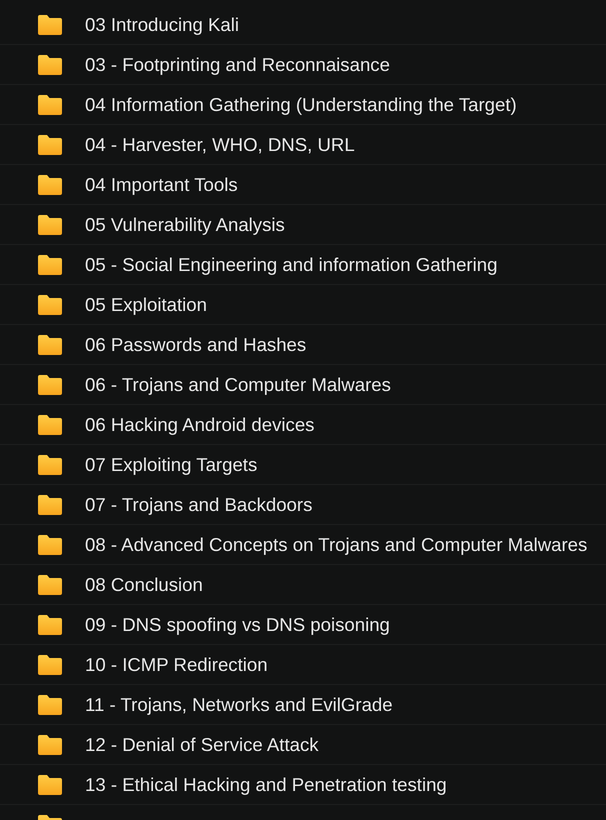 The height and width of the screenshot is (820, 606). Describe the element at coordinates (220, 145) in the screenshot. I see `folder-name: 04 - Harvester, WHO, DNS, URL` at that location.